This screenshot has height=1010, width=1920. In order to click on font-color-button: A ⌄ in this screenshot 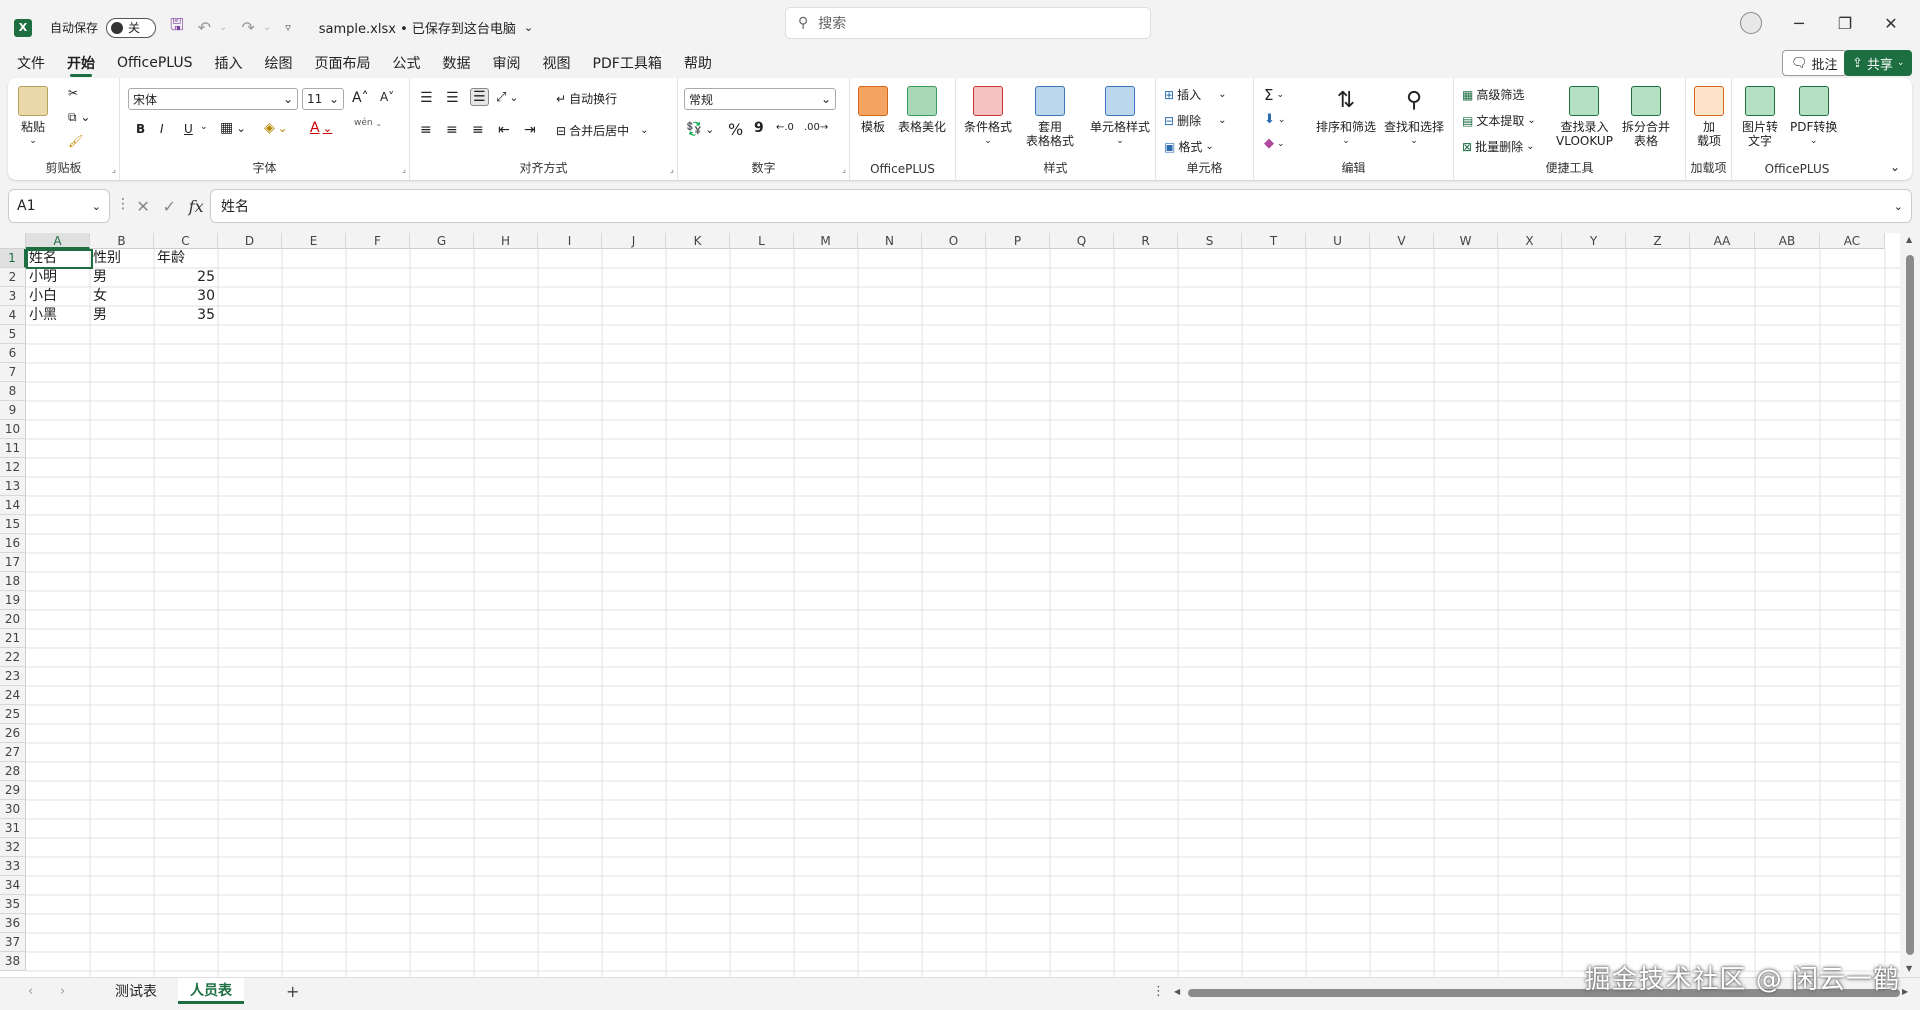, I will do `click(321, 128)`.